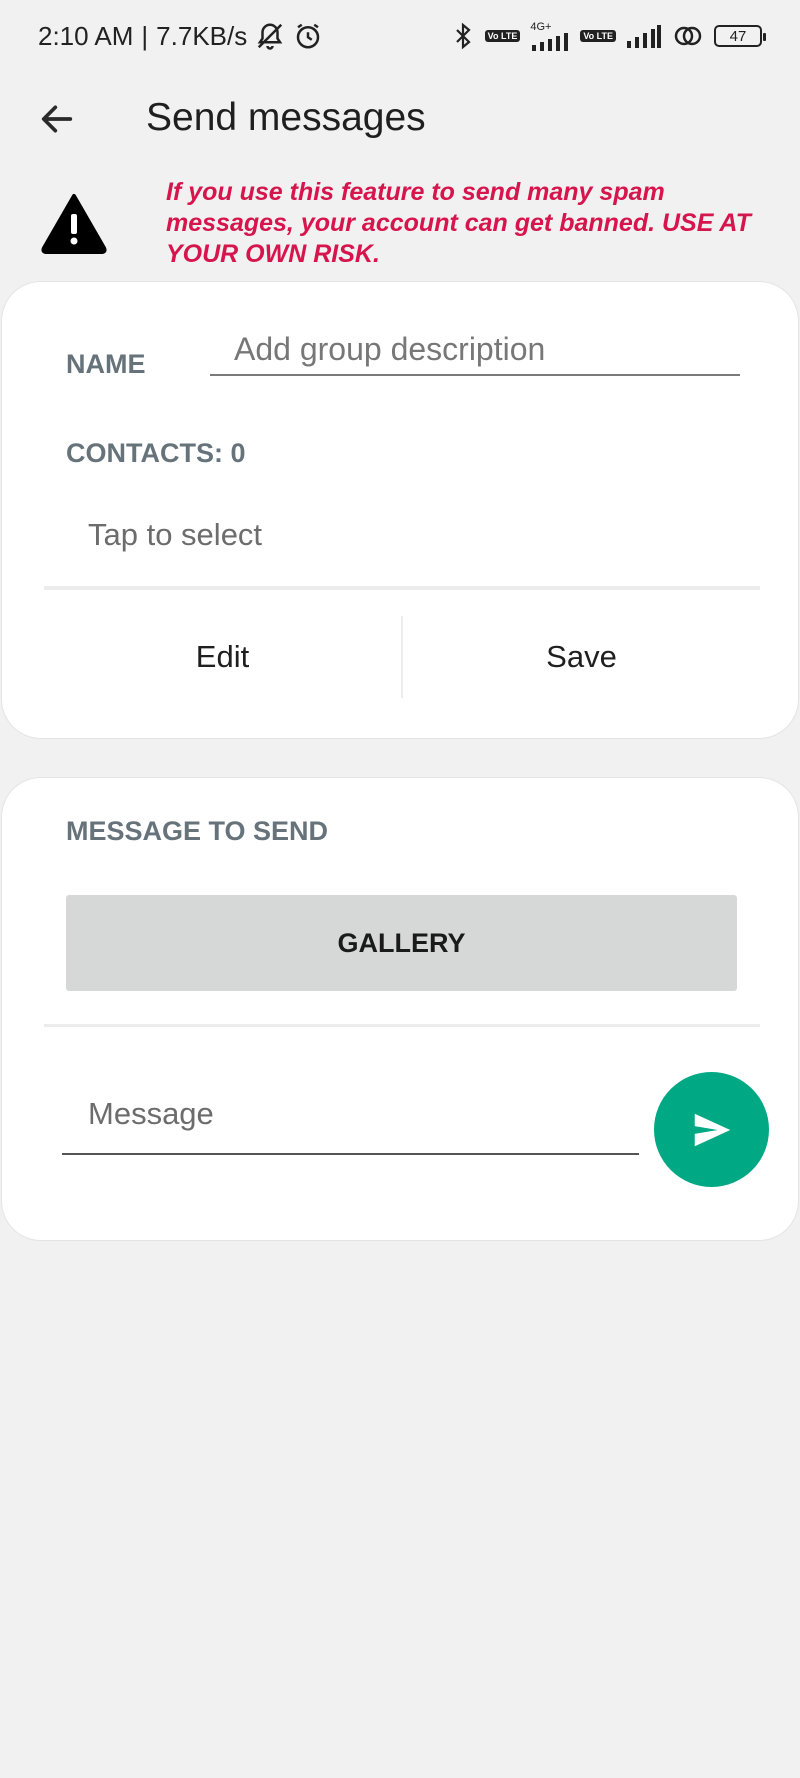 Image resolution: width=800 pixels, height=1778 pixels. What do you see at coordinates (222, 657) in the screenshot?
I see `edit-button: Edit` at bounding box center [222, 657].